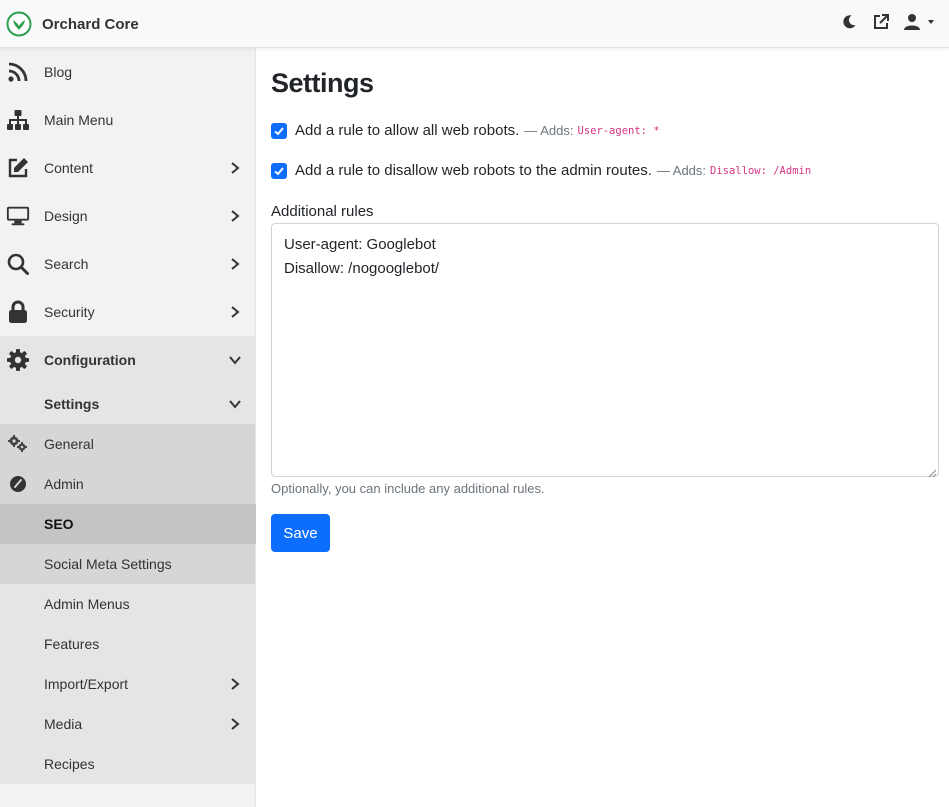 This screenshot has height=807, width=949. What do you see at coordinates (69, 168) in the screenshot?
I see `sidebar-item-label: Content` at bounding box center [69, 168].